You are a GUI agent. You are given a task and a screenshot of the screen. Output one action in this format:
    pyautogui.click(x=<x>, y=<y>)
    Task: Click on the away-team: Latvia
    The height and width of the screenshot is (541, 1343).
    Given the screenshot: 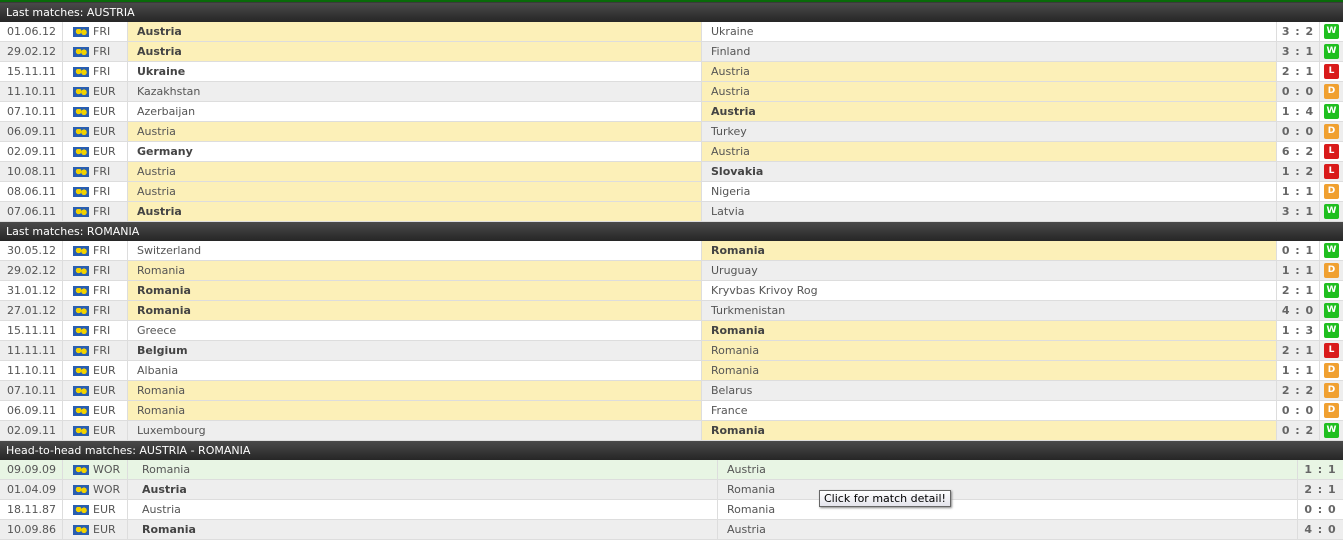 What is the action you would take?
    pyautogui.click(x=989, y=211)
    